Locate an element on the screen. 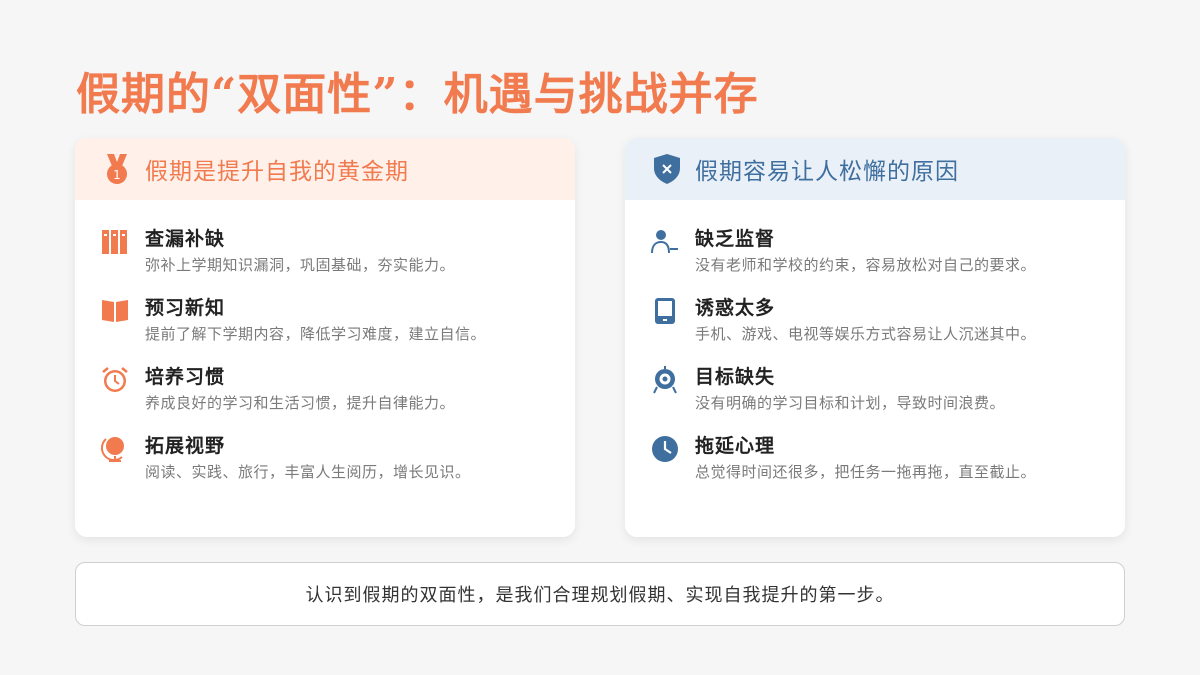 Image resolution: width=1200 pixels, height=675 pixels. summary-banner: 认识到假期的双面性，是我们合理规划假期、实现自我提升的第一步。 is located at coordinates (600, 594).